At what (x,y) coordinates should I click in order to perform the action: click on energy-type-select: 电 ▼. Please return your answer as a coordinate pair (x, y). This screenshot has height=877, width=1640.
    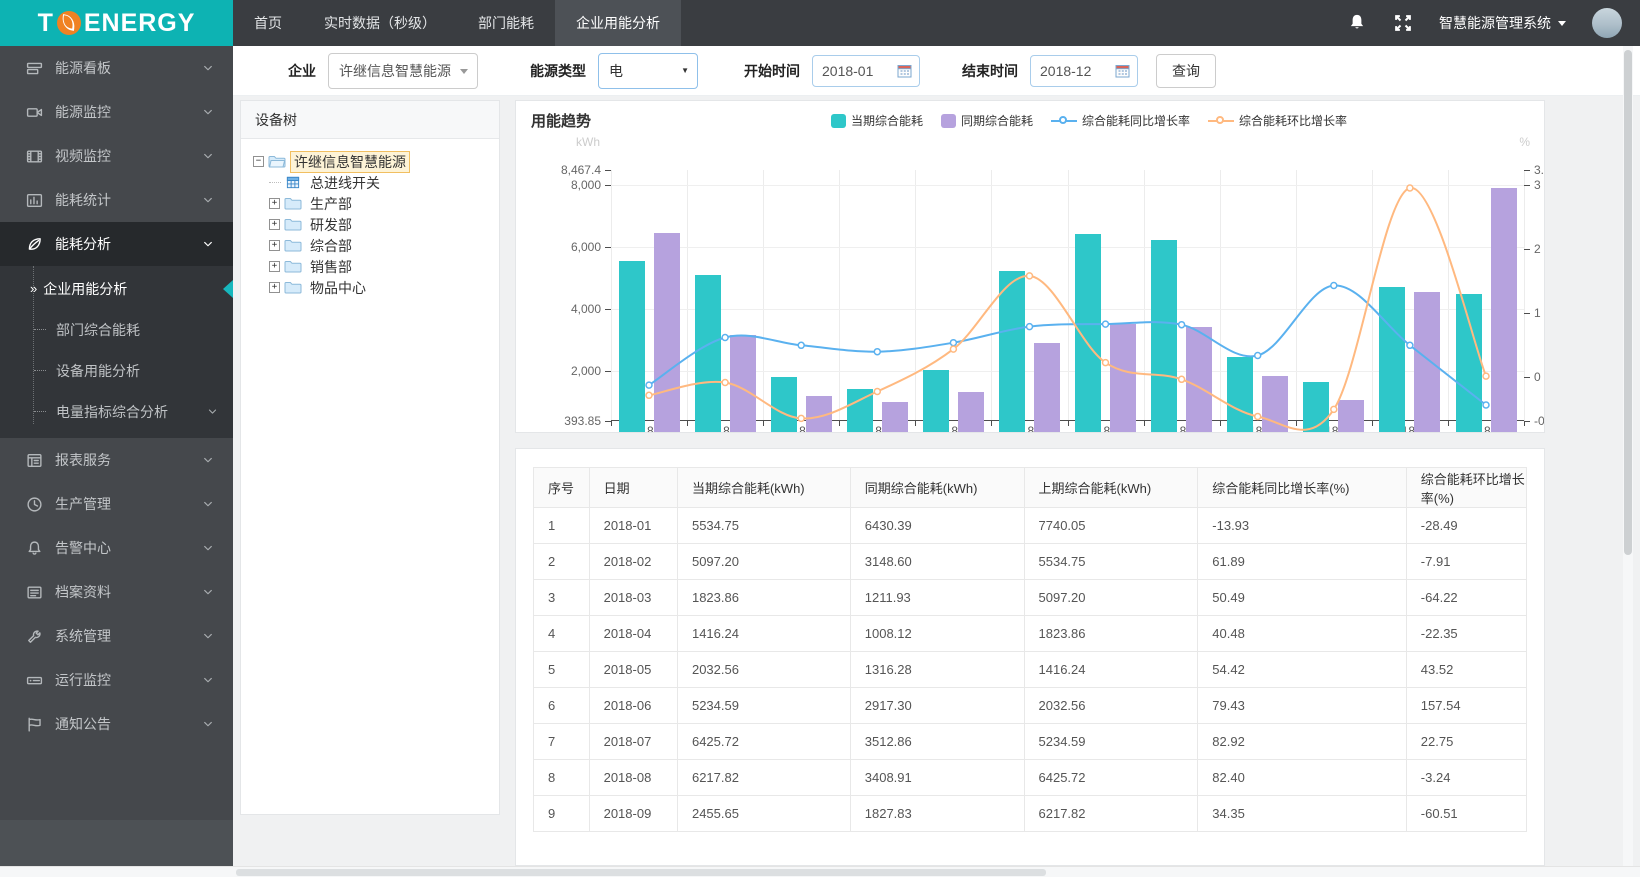
    Looking at the image, I should click on (648, 70).